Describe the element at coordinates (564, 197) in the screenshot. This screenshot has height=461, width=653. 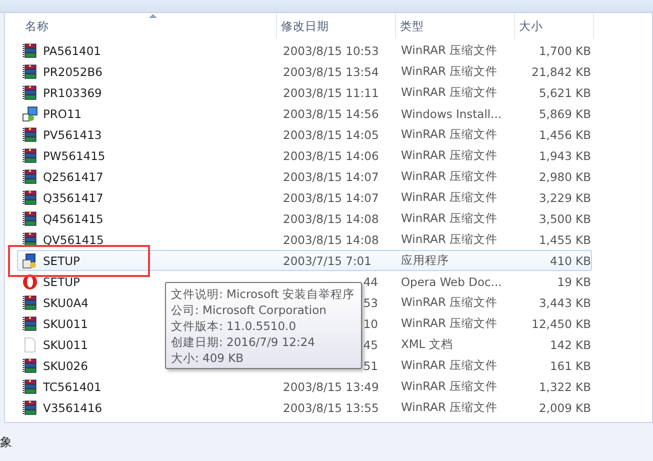
I see `size-cell: 3,229 KB` at that location.